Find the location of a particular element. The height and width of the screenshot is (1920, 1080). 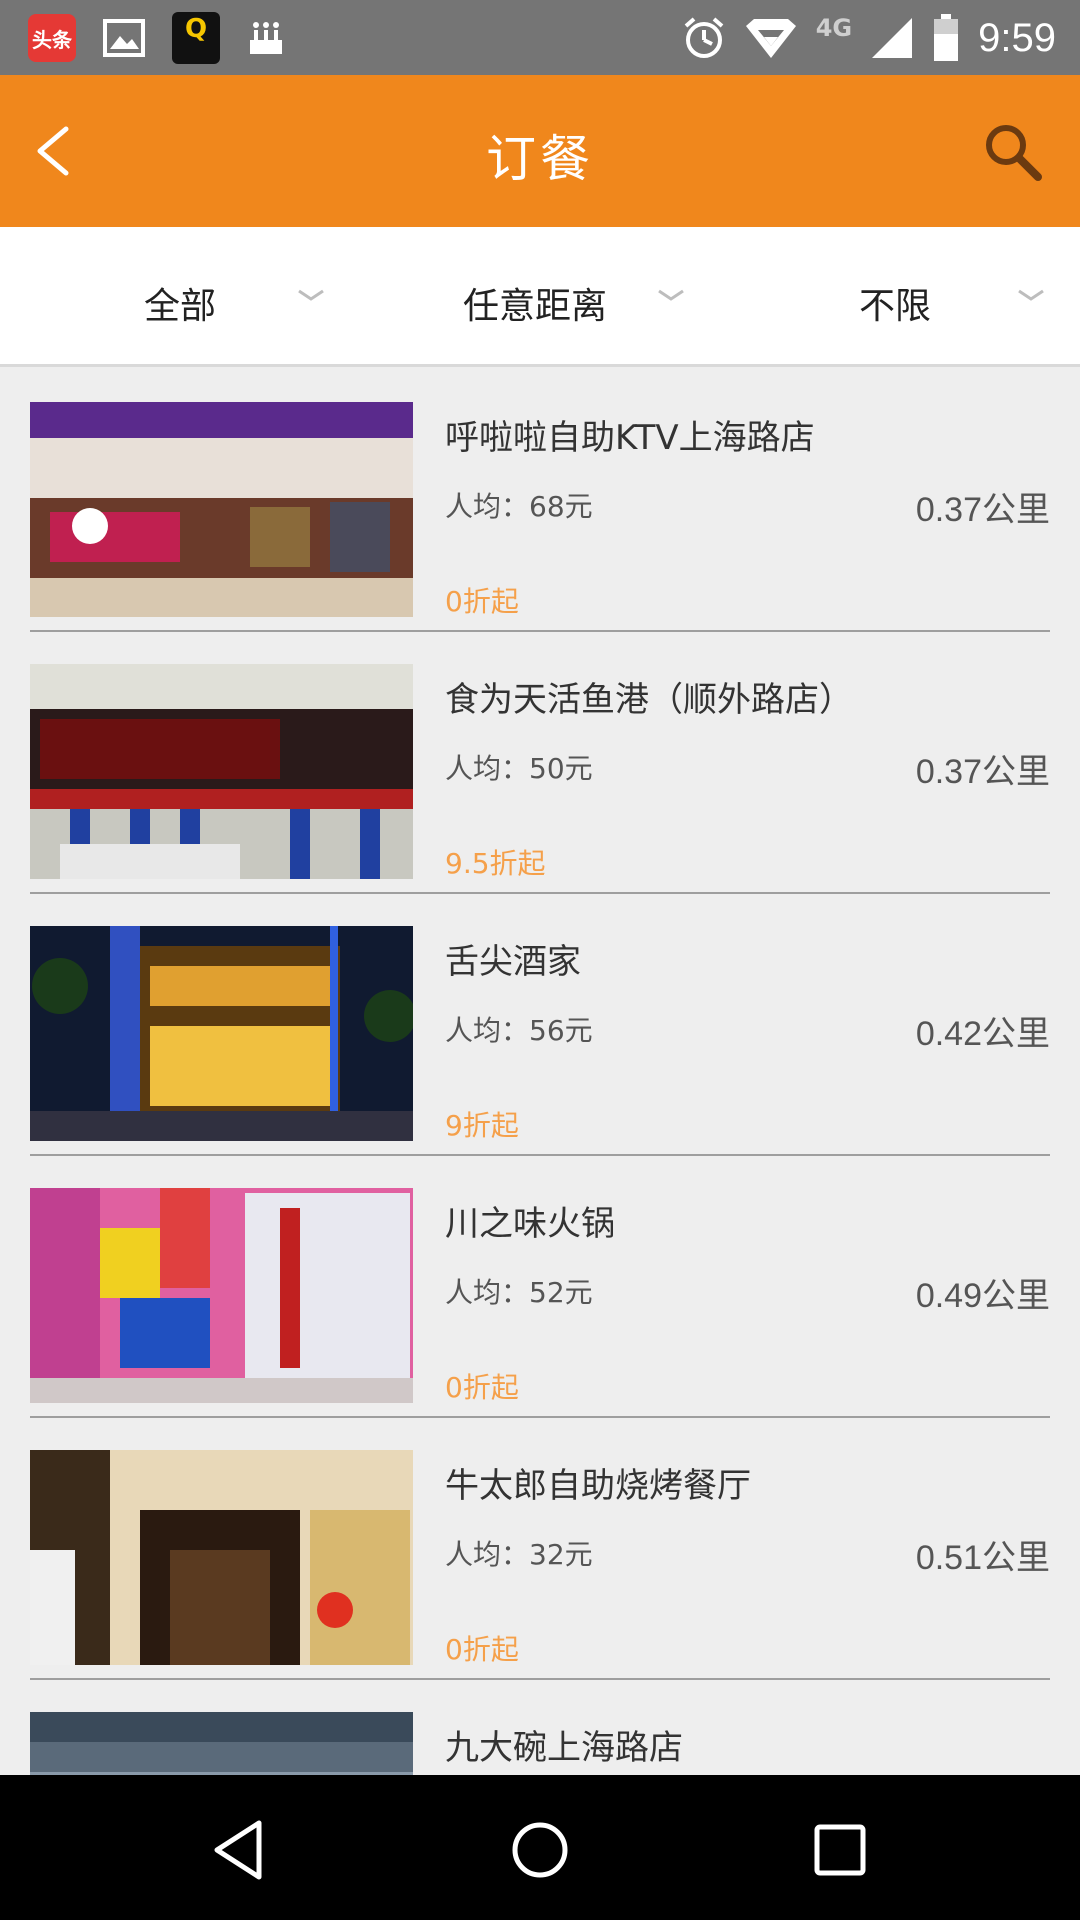

restaurant-item: 牛太郎自助烧烤餐厅 人均：32元 0.51公里 0折起 is located at coordinates (540, 1549).